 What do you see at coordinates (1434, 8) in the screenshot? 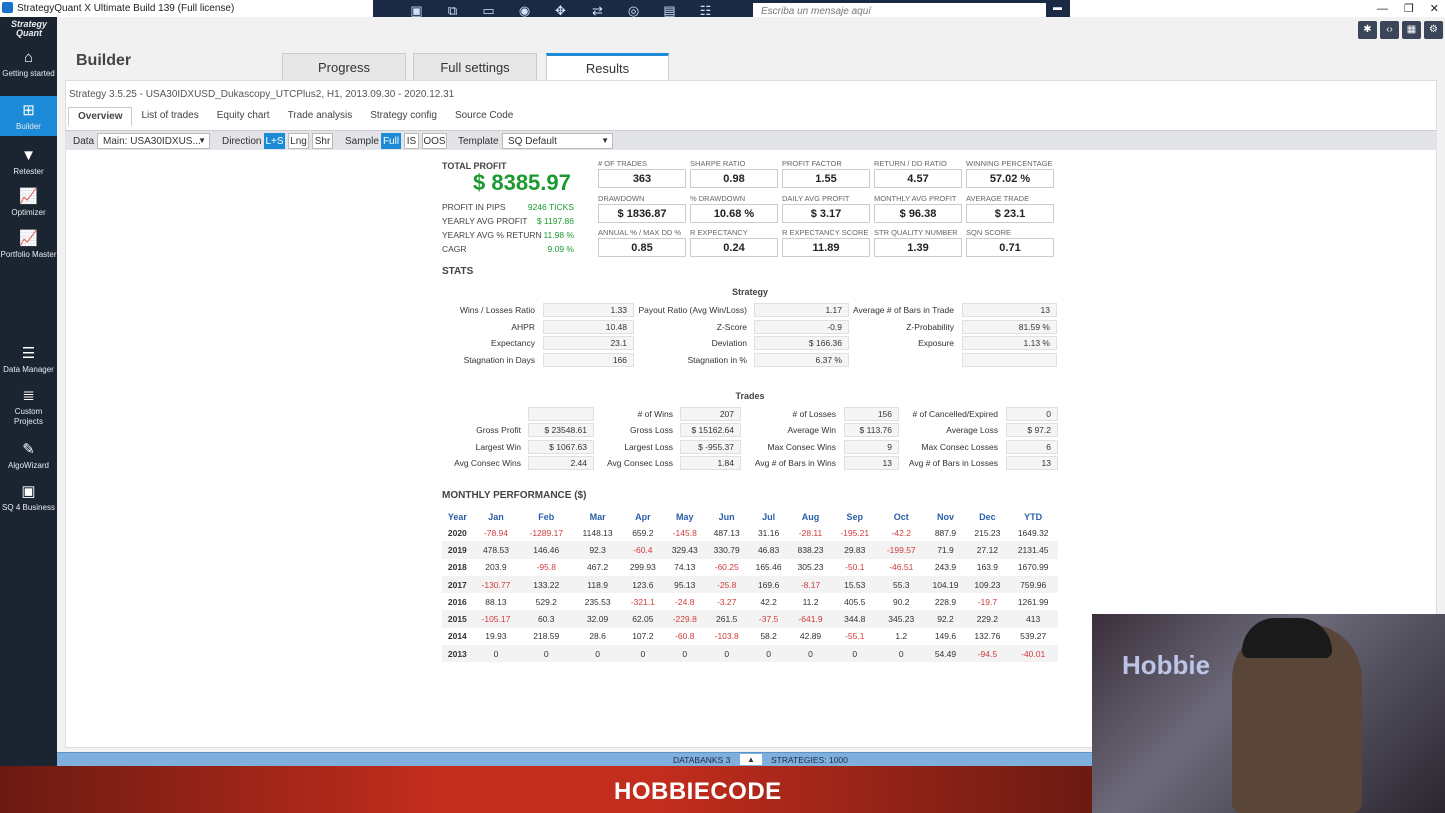
I see `close-button: ✕` at bounding box center [1434, 8].